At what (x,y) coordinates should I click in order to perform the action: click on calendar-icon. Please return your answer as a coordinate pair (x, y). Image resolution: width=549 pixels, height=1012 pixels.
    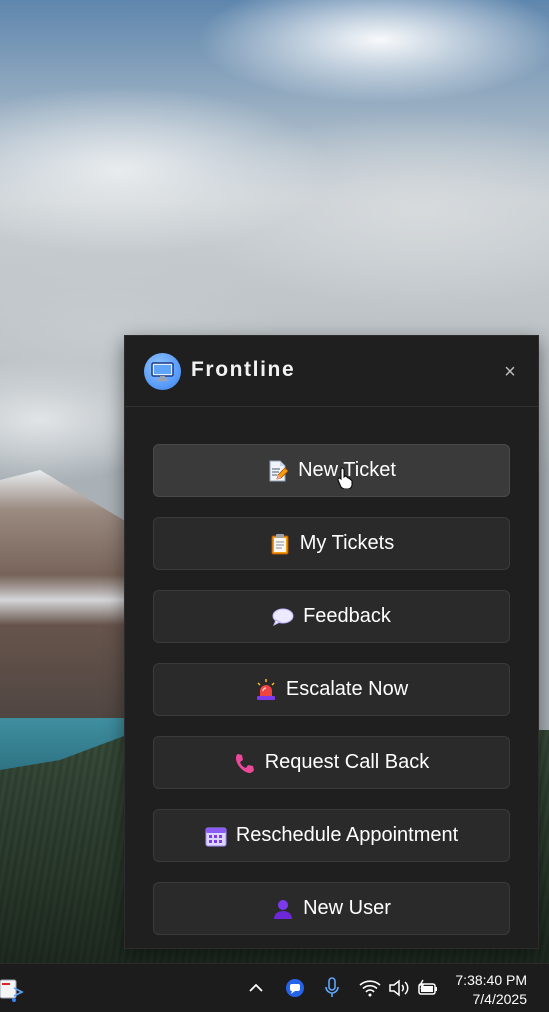
    Looking at the image, I should click on (216, 836).